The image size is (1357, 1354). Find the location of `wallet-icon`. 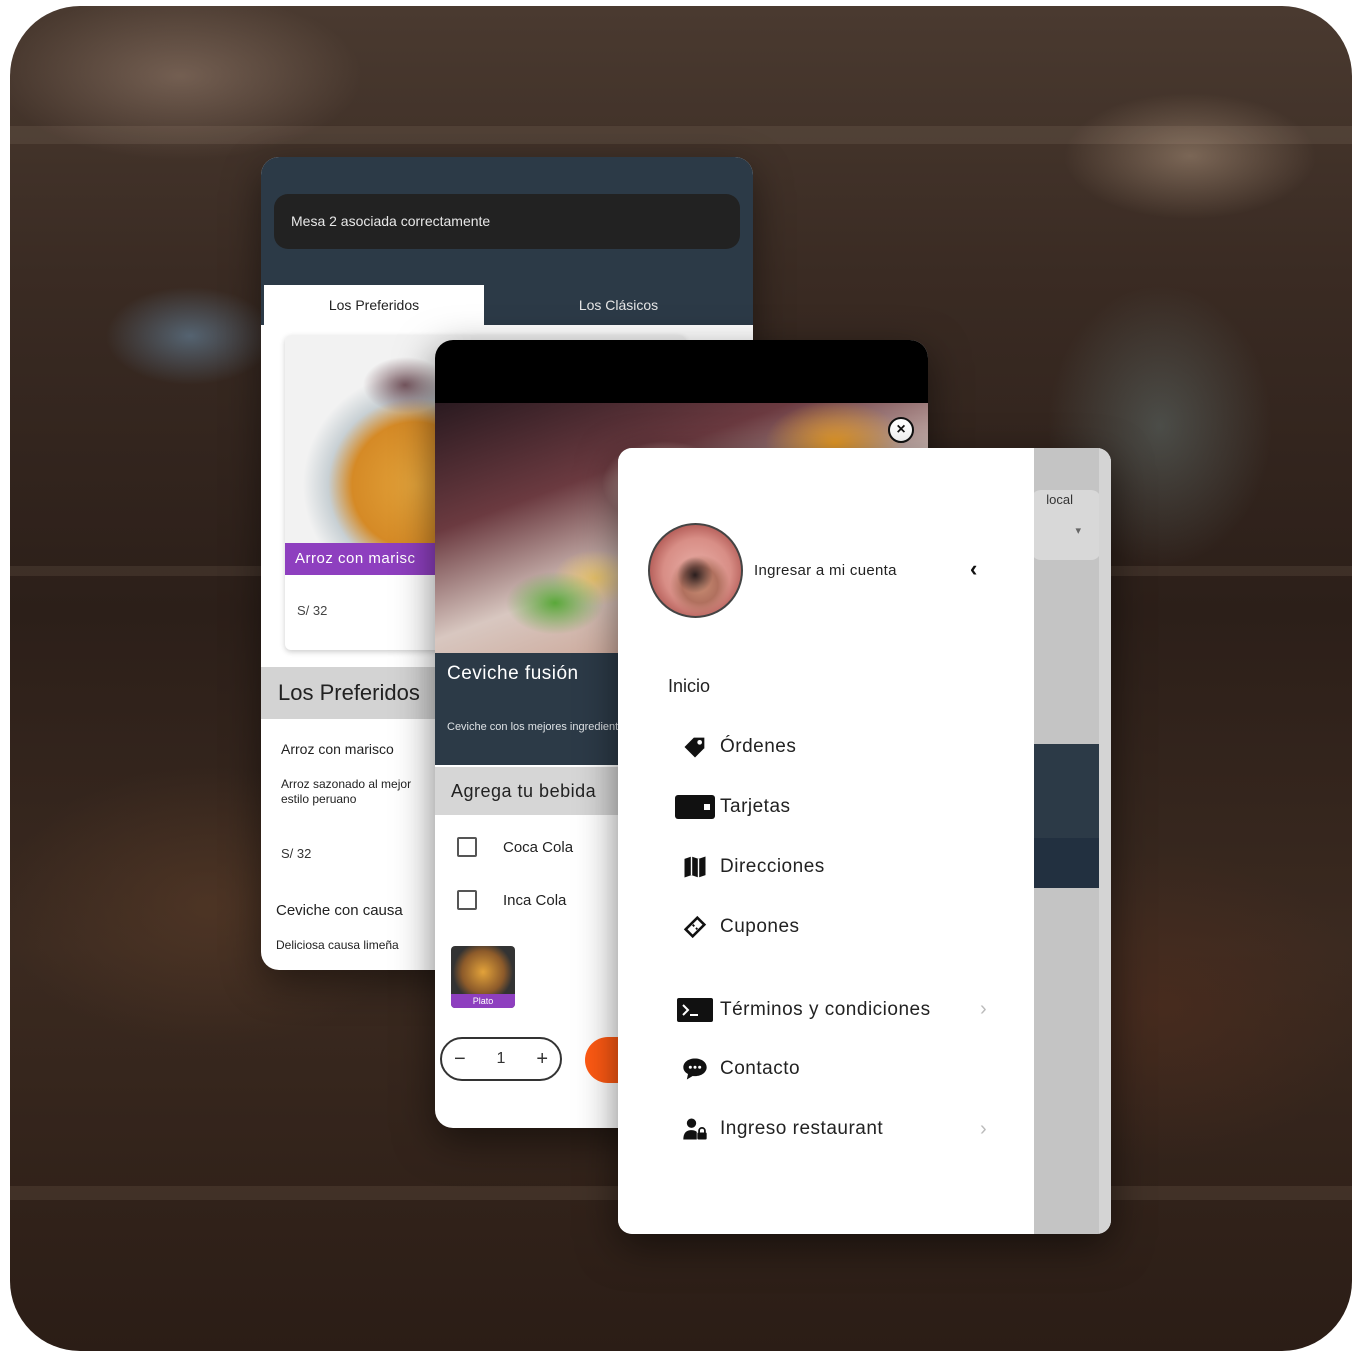

wallet-icon is located at coordinates (695, 807).